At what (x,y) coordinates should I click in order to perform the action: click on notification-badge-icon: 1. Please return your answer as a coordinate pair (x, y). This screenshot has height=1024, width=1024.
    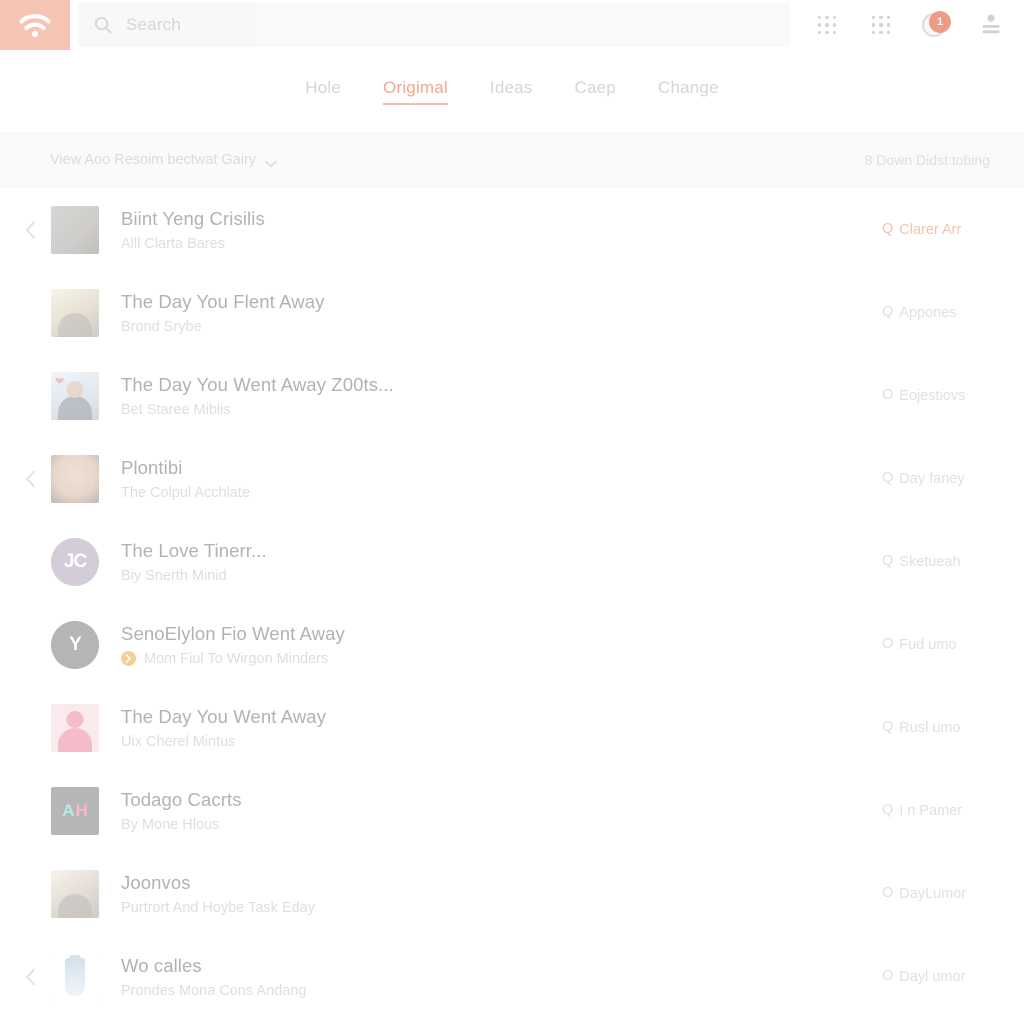
    Looking at the image, I should click on (936, 25).